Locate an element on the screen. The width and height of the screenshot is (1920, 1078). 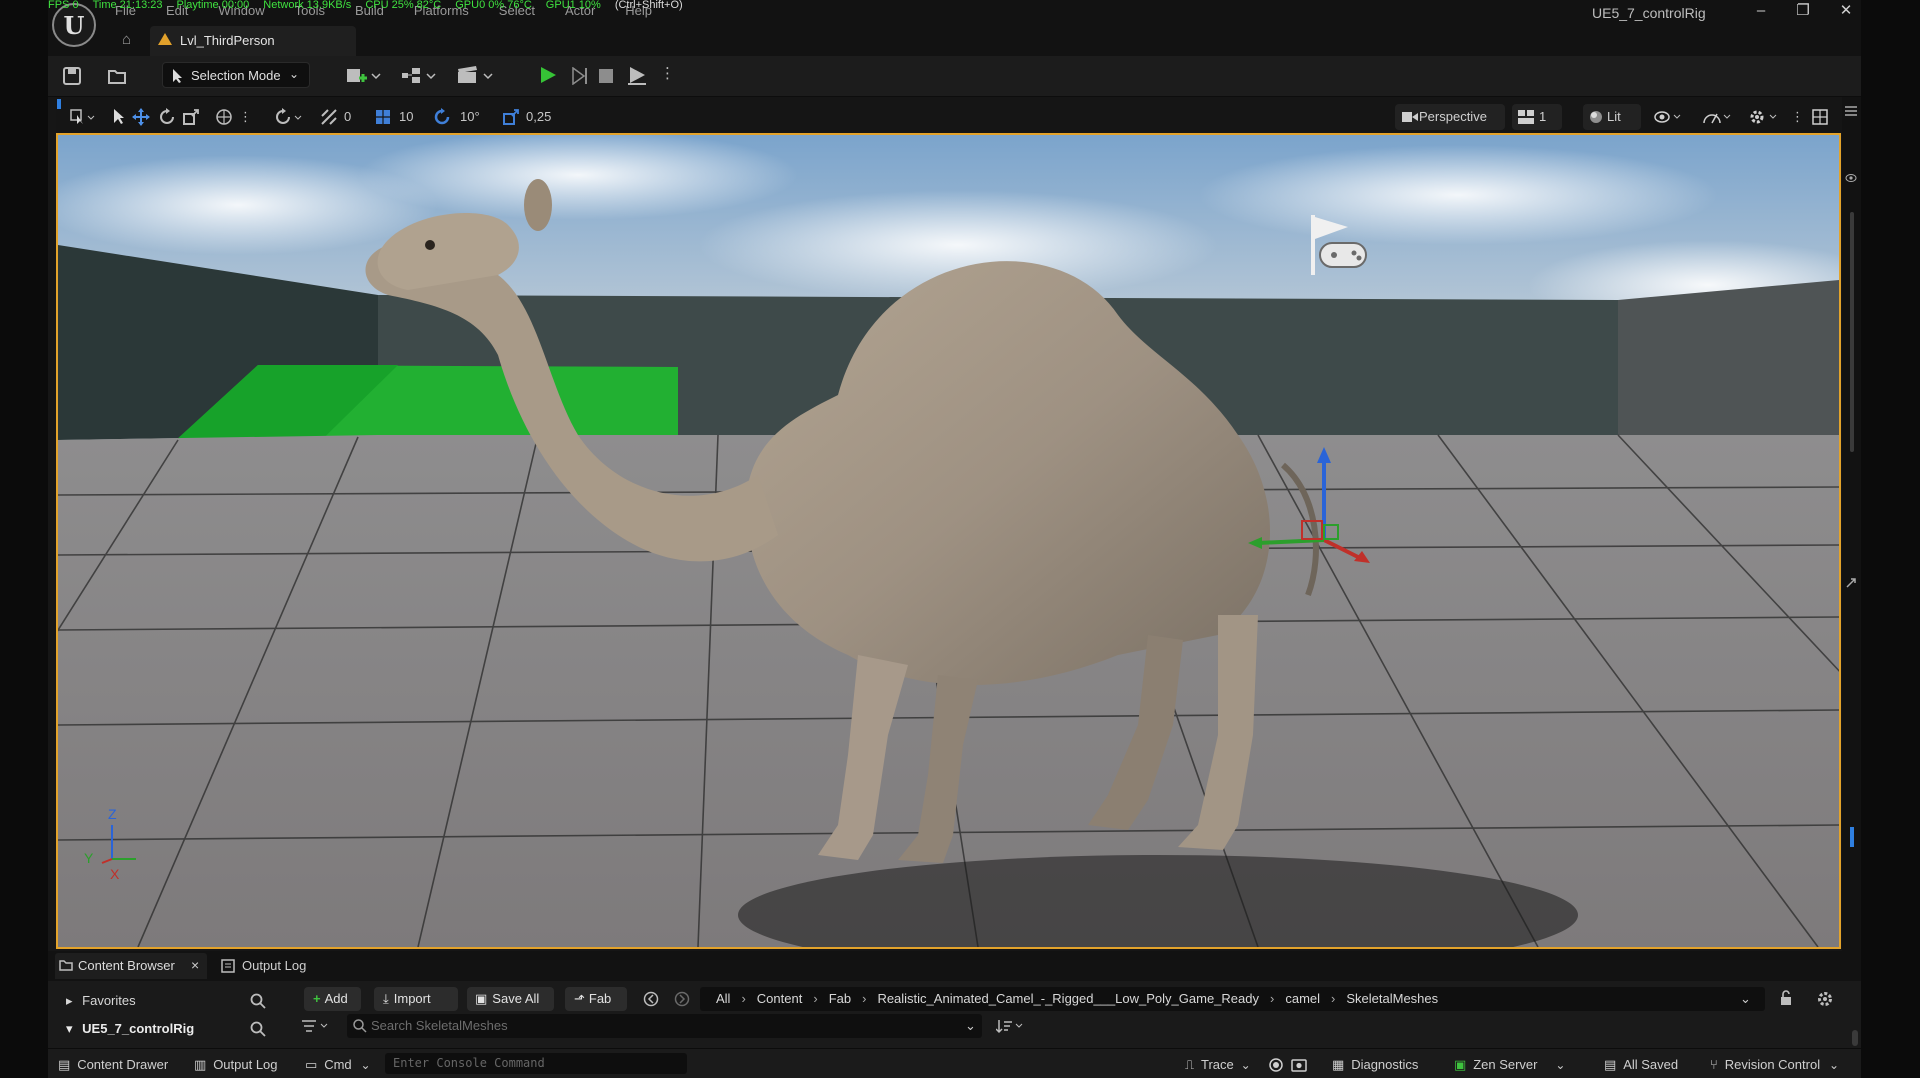
home-icon: ⌂ is located at coordinates (126, 39).